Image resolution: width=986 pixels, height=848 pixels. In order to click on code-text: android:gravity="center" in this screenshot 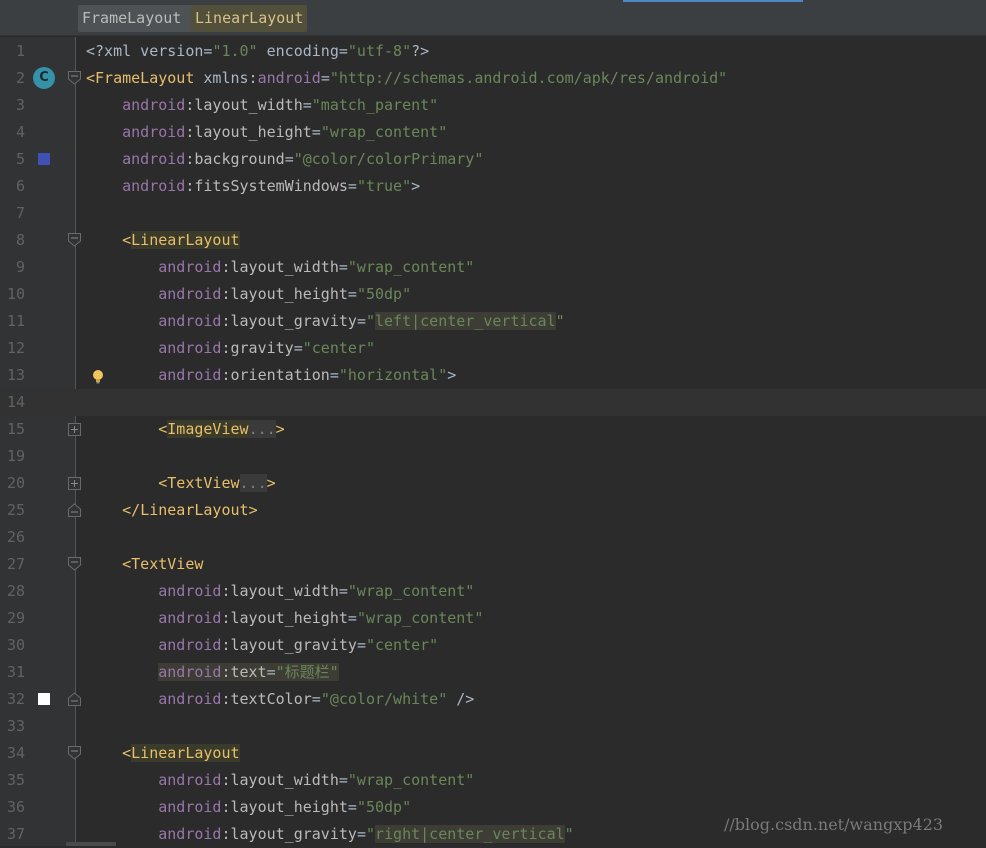, I will do `click(230, 348)`.